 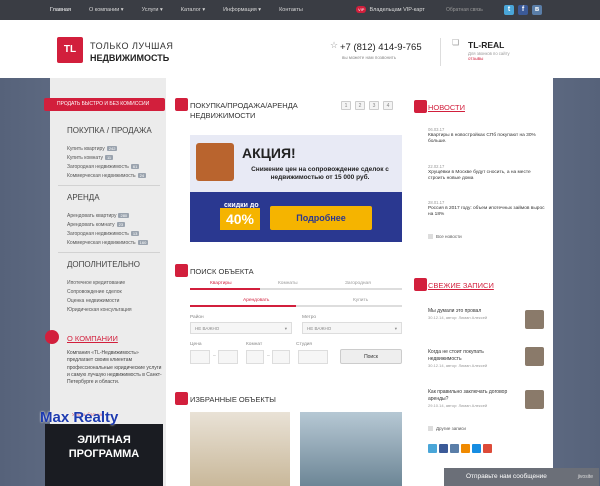 I want to click on nav-contacts: Контакты, so click(x=291, y=10).